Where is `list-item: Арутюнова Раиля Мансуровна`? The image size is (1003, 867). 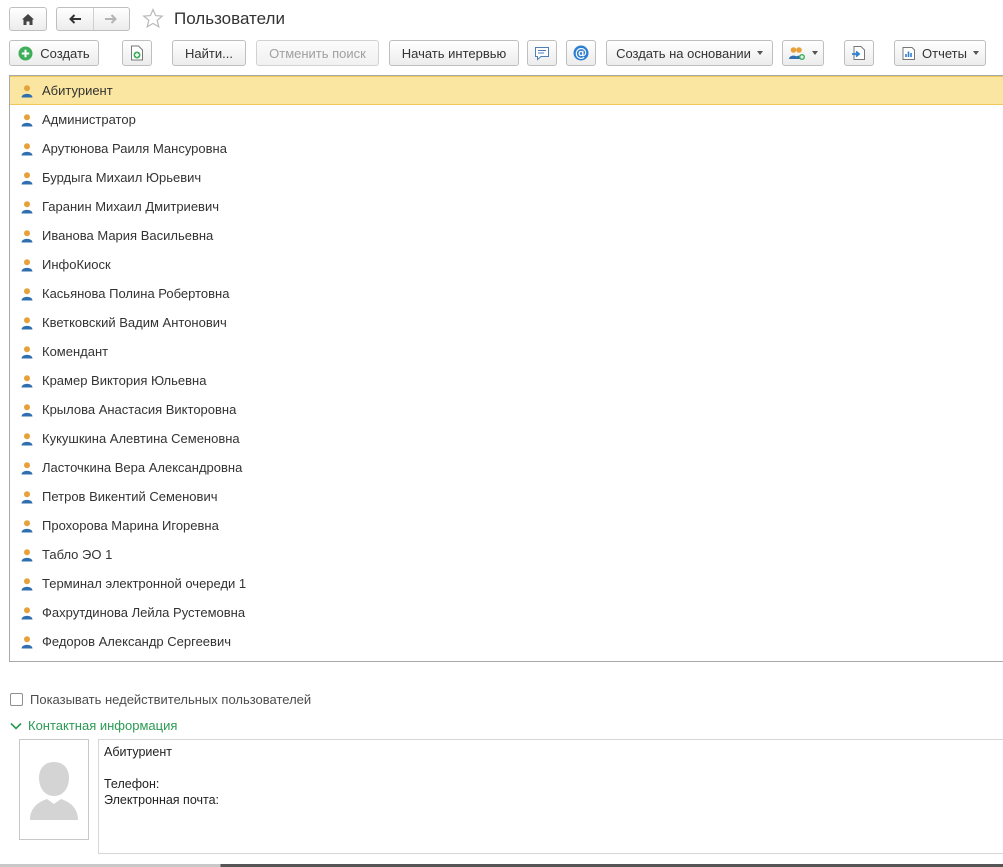 list-item: Арутюнова Раиля Мансуровна is located at coordinates (506, 148).